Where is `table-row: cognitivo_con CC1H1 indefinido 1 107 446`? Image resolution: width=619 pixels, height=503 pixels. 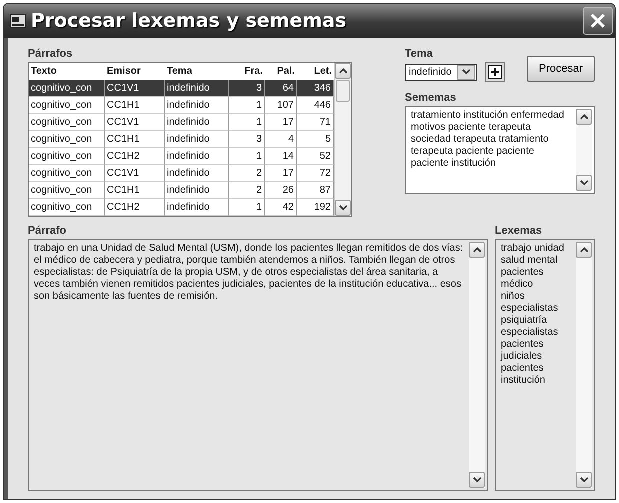 table-row: cognitivo_con CC1H1 indefinido 1 107 446 is located at coordinates (181, 105).